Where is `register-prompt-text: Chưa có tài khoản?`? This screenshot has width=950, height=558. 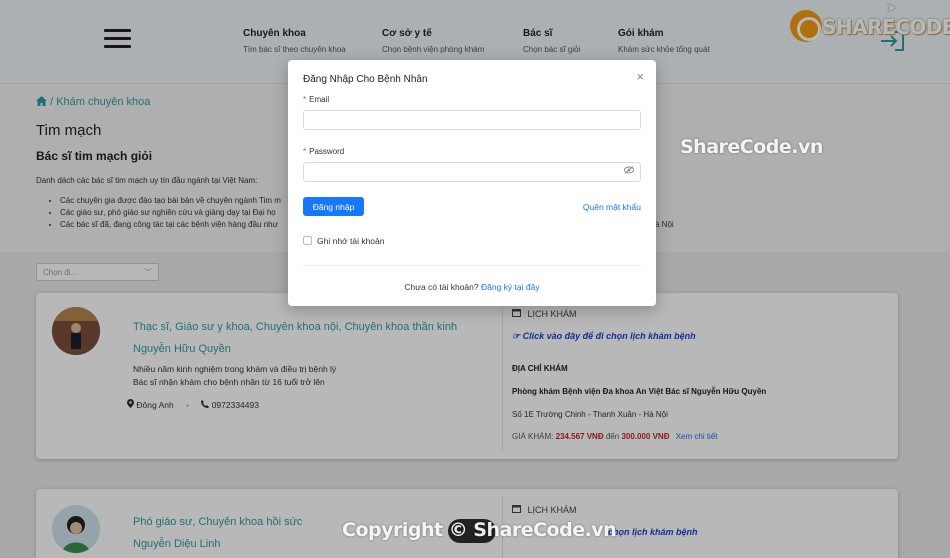
register-prompt-text: Chưa có tài khoản? is located at coordinates (441, 287).